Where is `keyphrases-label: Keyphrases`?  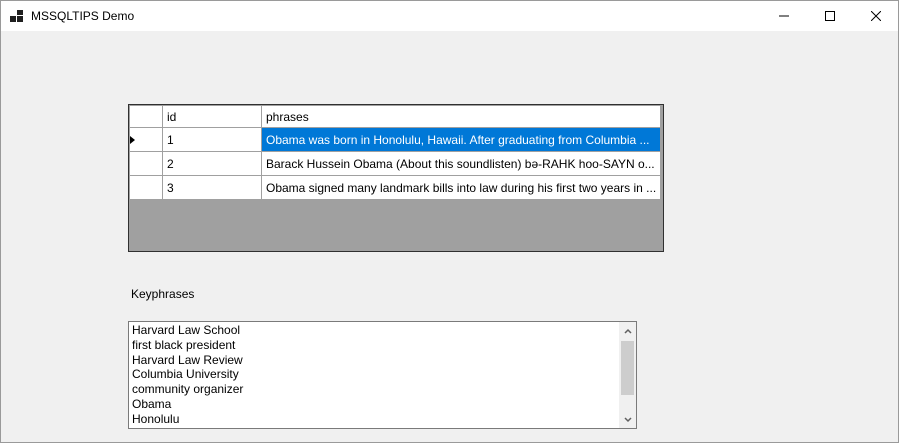 keyphrases-label: Keyphrases is located at coordinates (163, 294).